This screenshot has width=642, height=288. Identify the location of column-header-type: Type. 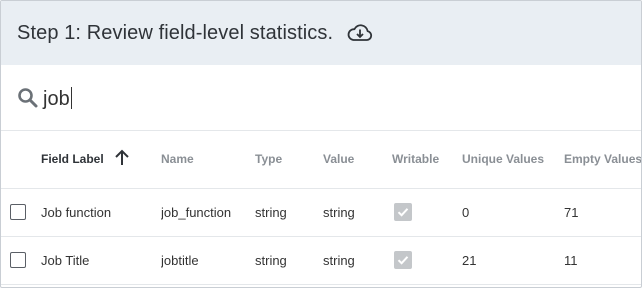
(289, 159).